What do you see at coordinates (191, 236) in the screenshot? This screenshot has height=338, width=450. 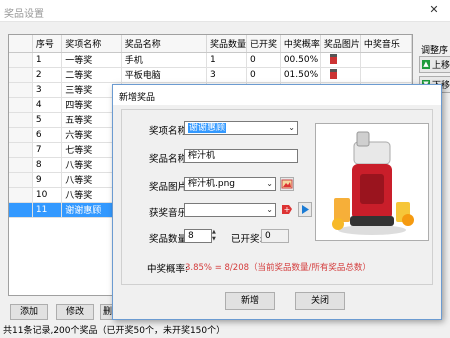 I see `prize-qty-value: 8` at bounding box center [191, 236].